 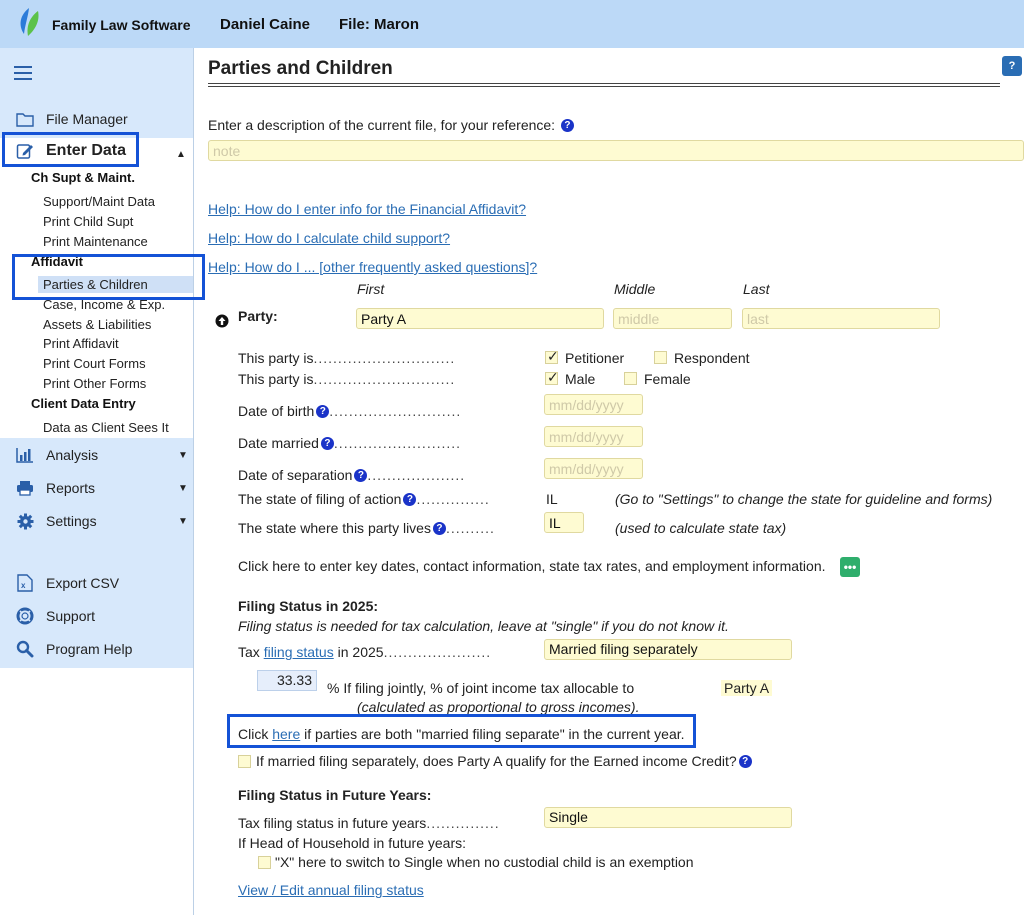 I want to click on sidebar-item-settings: Settings, so click(x=55, y=521).